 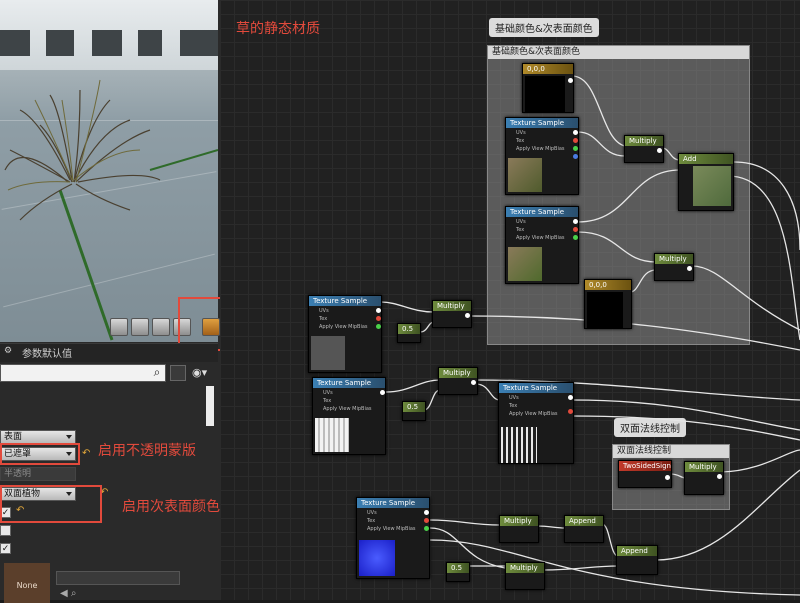 I want to click on two-sided-sign-node: TwoSidedSign, so click(x=645, y=474).